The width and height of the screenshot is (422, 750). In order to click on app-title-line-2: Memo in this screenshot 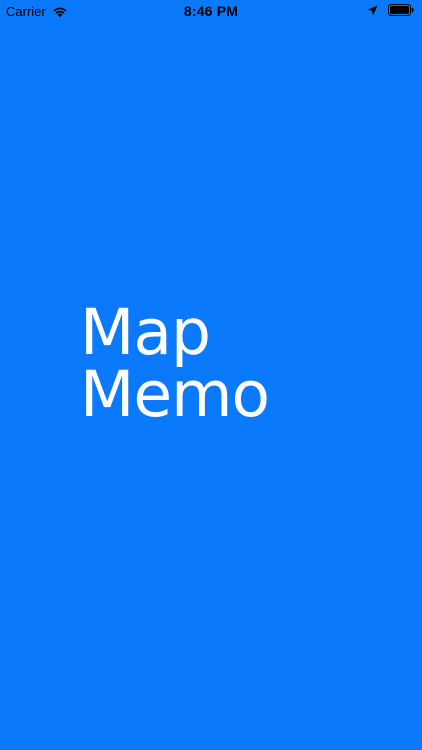, I will do `click(175, 394)`.